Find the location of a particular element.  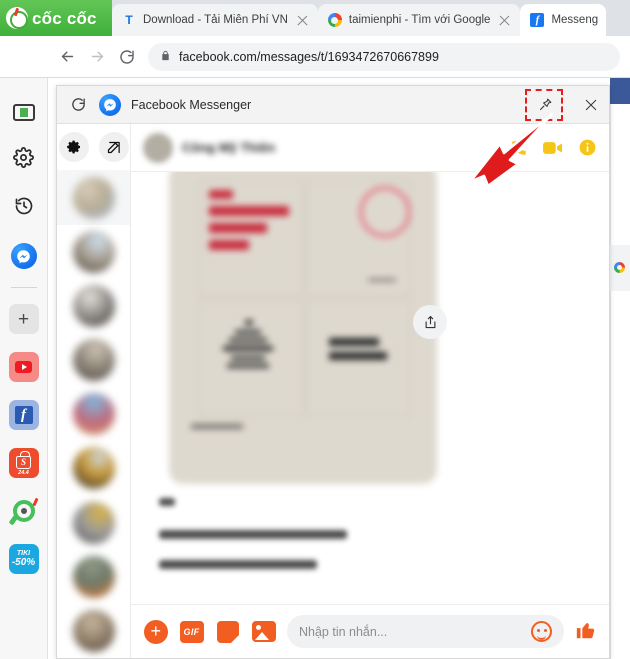

tiki-icon: TIKI -50% is located at coordinates (23, 559).